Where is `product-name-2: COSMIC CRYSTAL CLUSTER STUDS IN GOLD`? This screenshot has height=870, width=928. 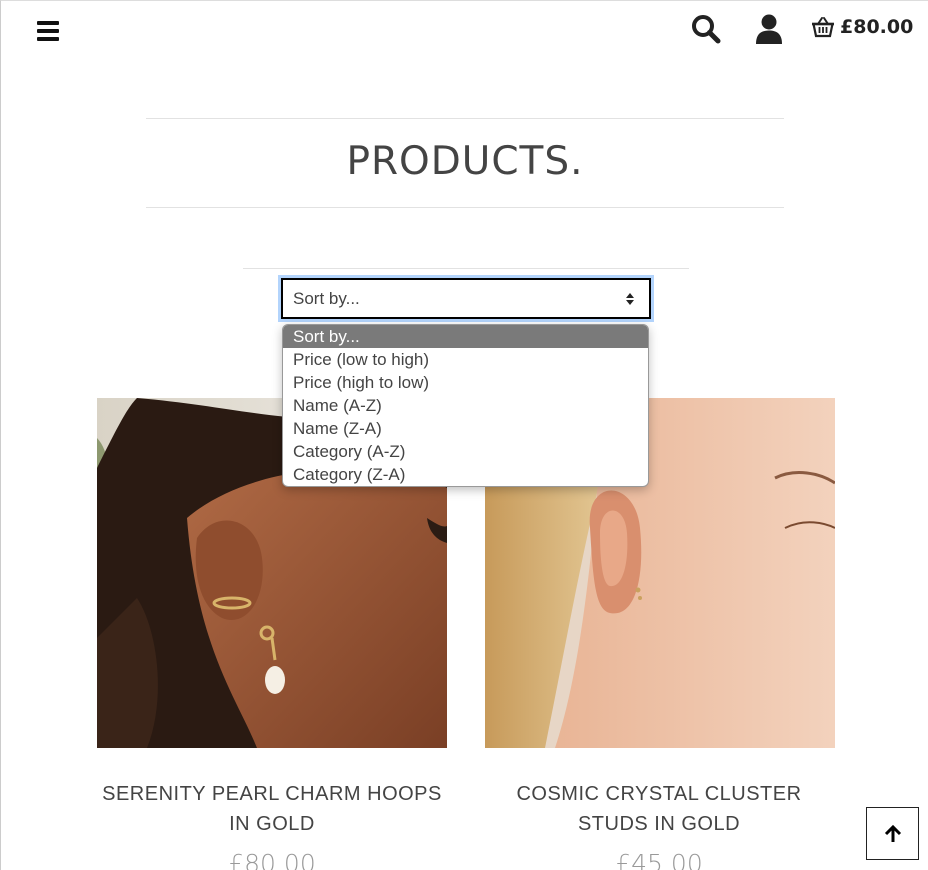 product-name-2: COSMIC CRYSTAL CLUSTER STUDS IN GOLD is located at coordinates (659, 809).